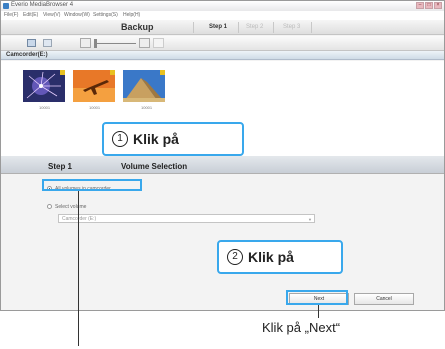  I want to click on rotate-icon, so click(158, 43).